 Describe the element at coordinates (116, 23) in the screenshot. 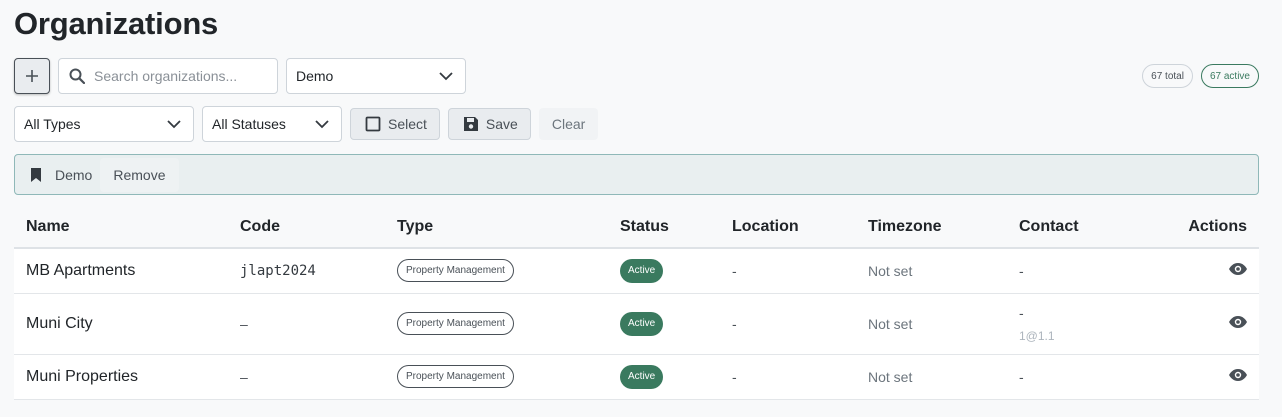

I see `page-title: Organizations` at that location.